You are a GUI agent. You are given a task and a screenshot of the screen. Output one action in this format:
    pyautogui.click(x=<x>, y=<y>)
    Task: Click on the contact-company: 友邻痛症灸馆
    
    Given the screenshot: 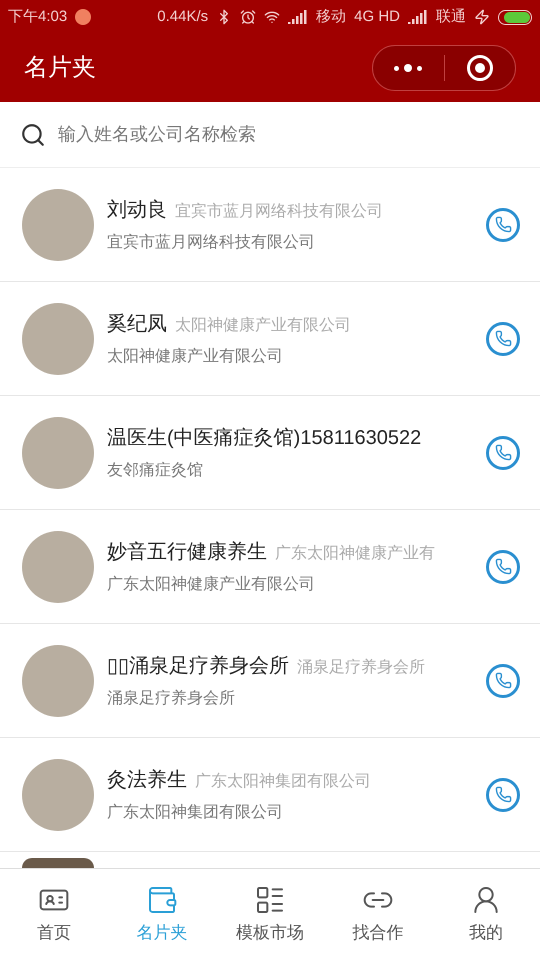 What is the action you would take?
    pyautogui.click(x=155, y=470)
    